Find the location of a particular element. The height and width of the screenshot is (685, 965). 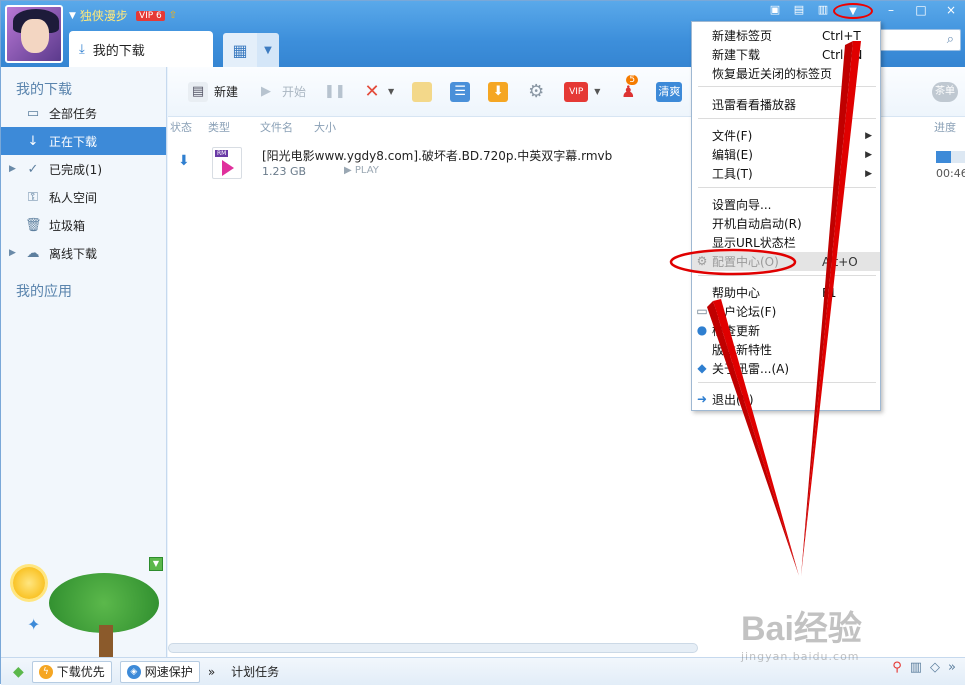

schedule-task-link: 计划任务 is located at coordinates (255, 671).